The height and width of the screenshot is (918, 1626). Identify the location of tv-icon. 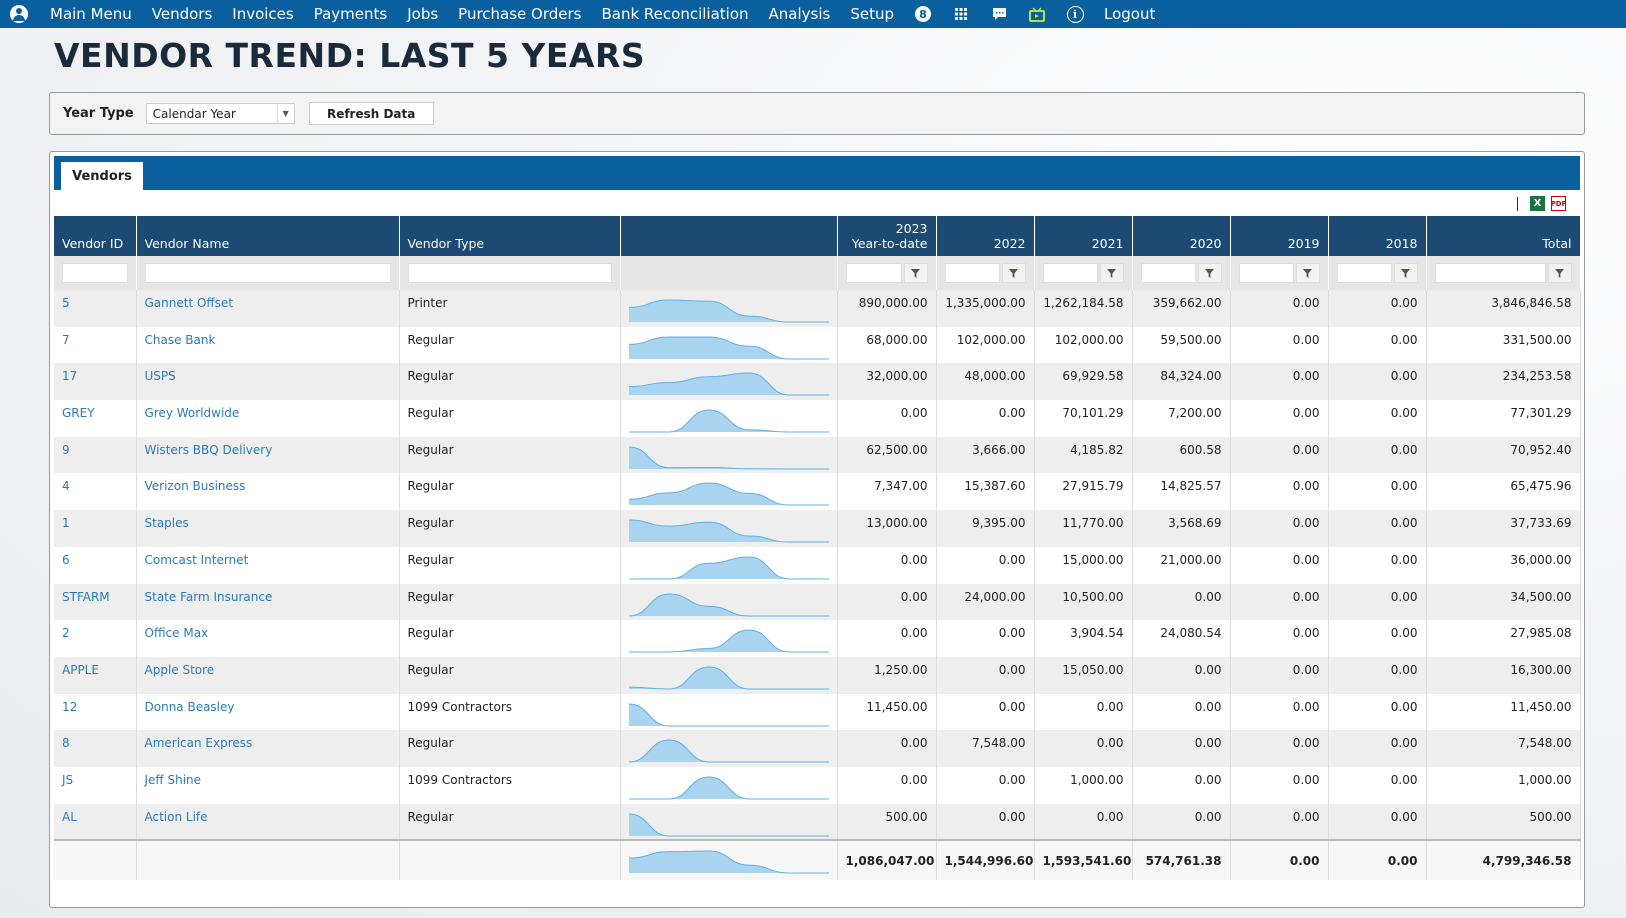
(1037, 14).